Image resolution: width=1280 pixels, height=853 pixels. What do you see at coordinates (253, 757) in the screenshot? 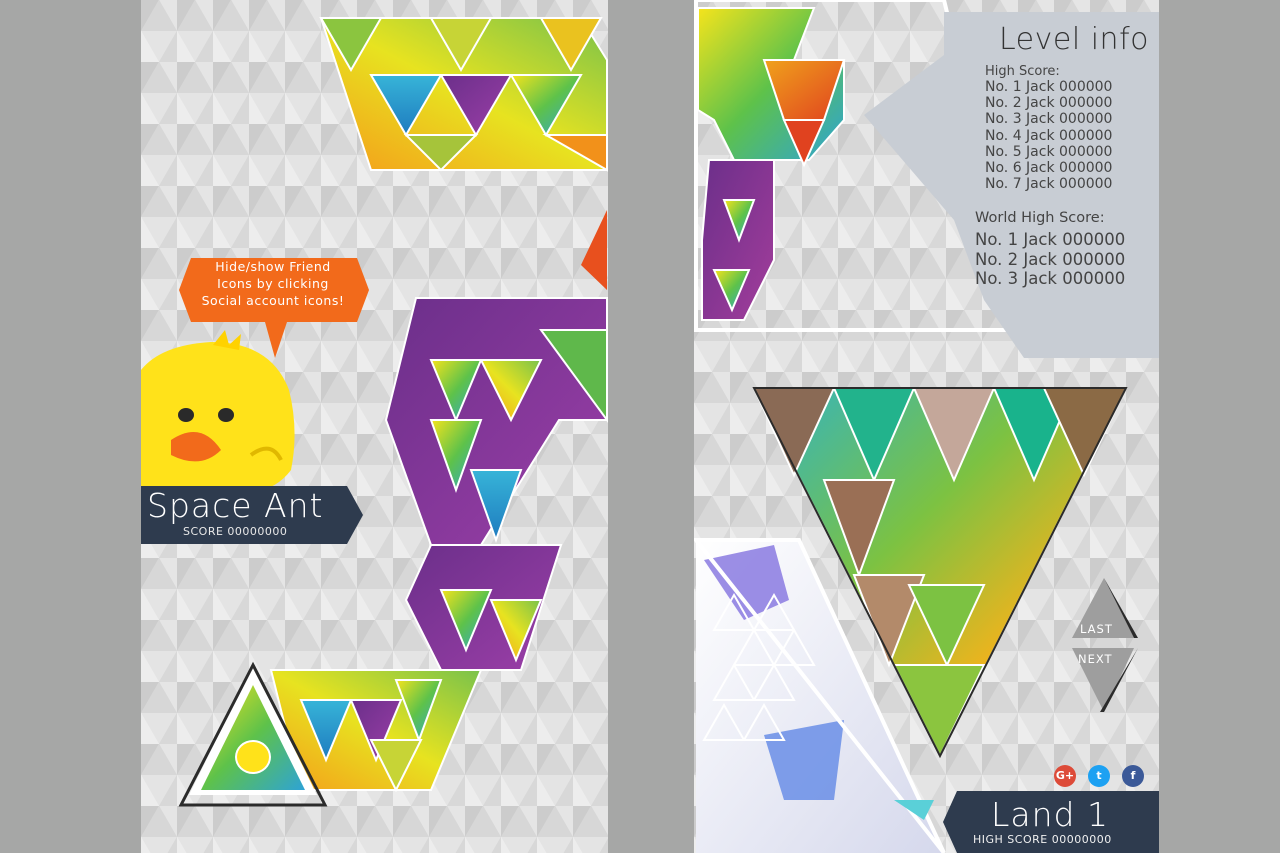
I see `player-chick-icon` at bounding box center [253, 757].